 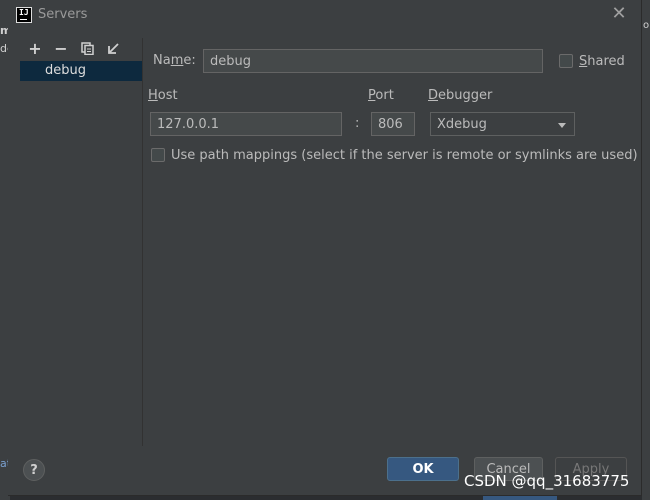 I want to click on background-ide-right, so click(x=646, y=250).